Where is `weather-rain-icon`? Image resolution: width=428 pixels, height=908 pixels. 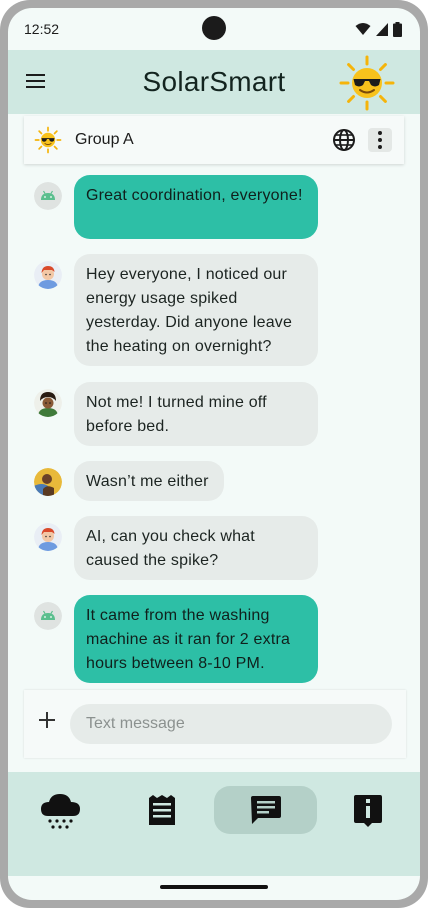 weather-rain-icon is located at coordinates (60, 811).